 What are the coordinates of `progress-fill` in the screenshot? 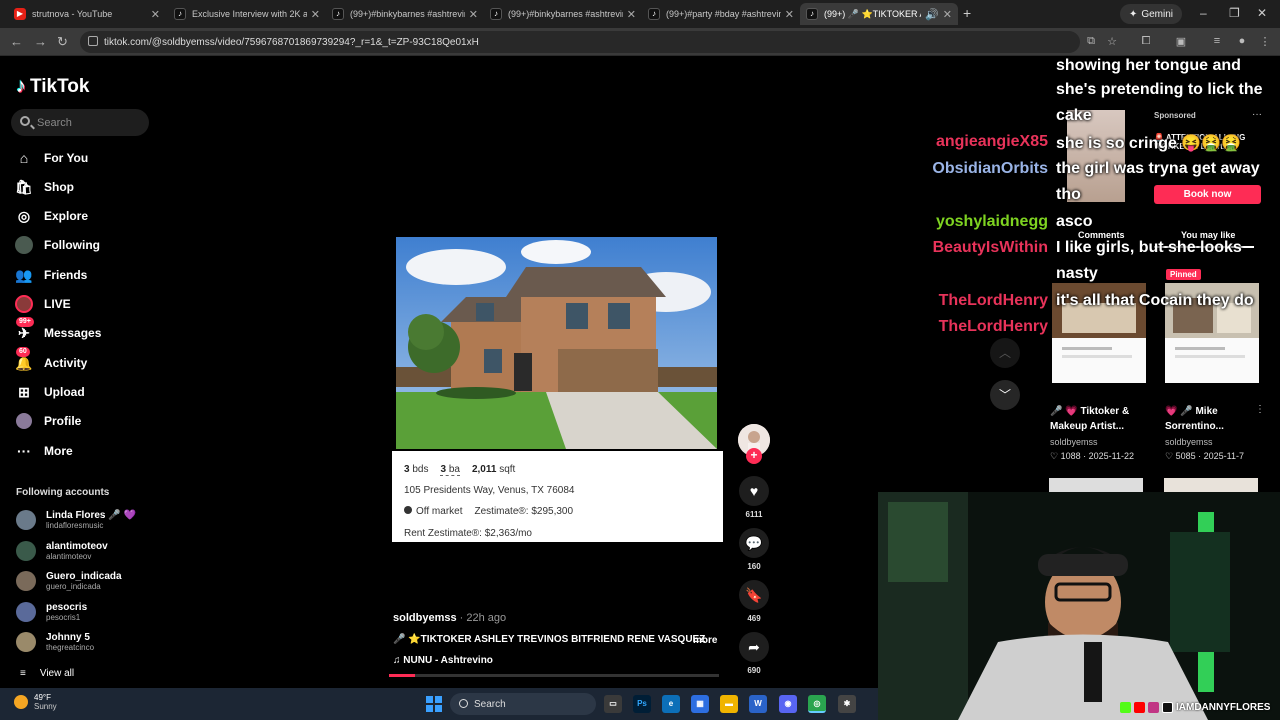 It's located at (402, 675).